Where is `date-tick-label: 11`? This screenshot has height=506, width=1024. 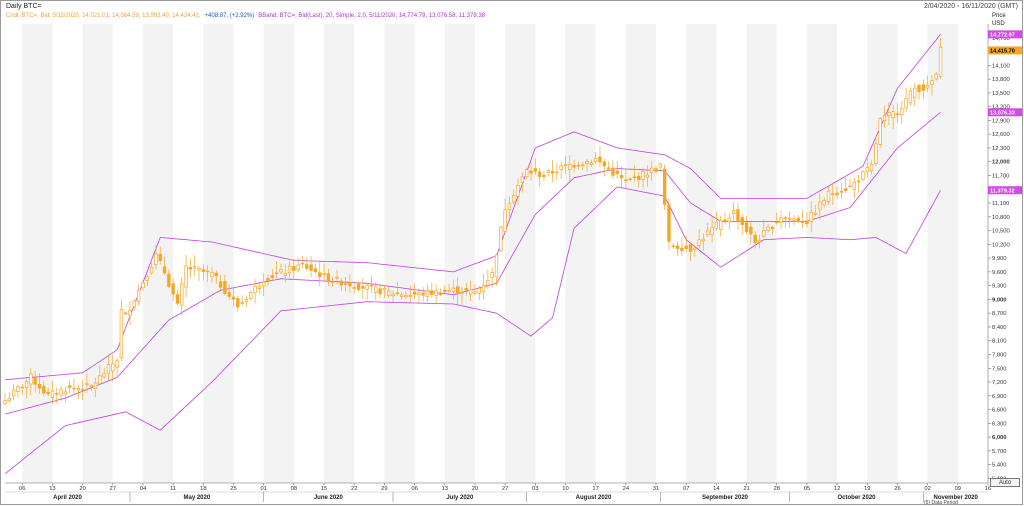 date-tick-label: 11 is located at coordinates (173, 489).